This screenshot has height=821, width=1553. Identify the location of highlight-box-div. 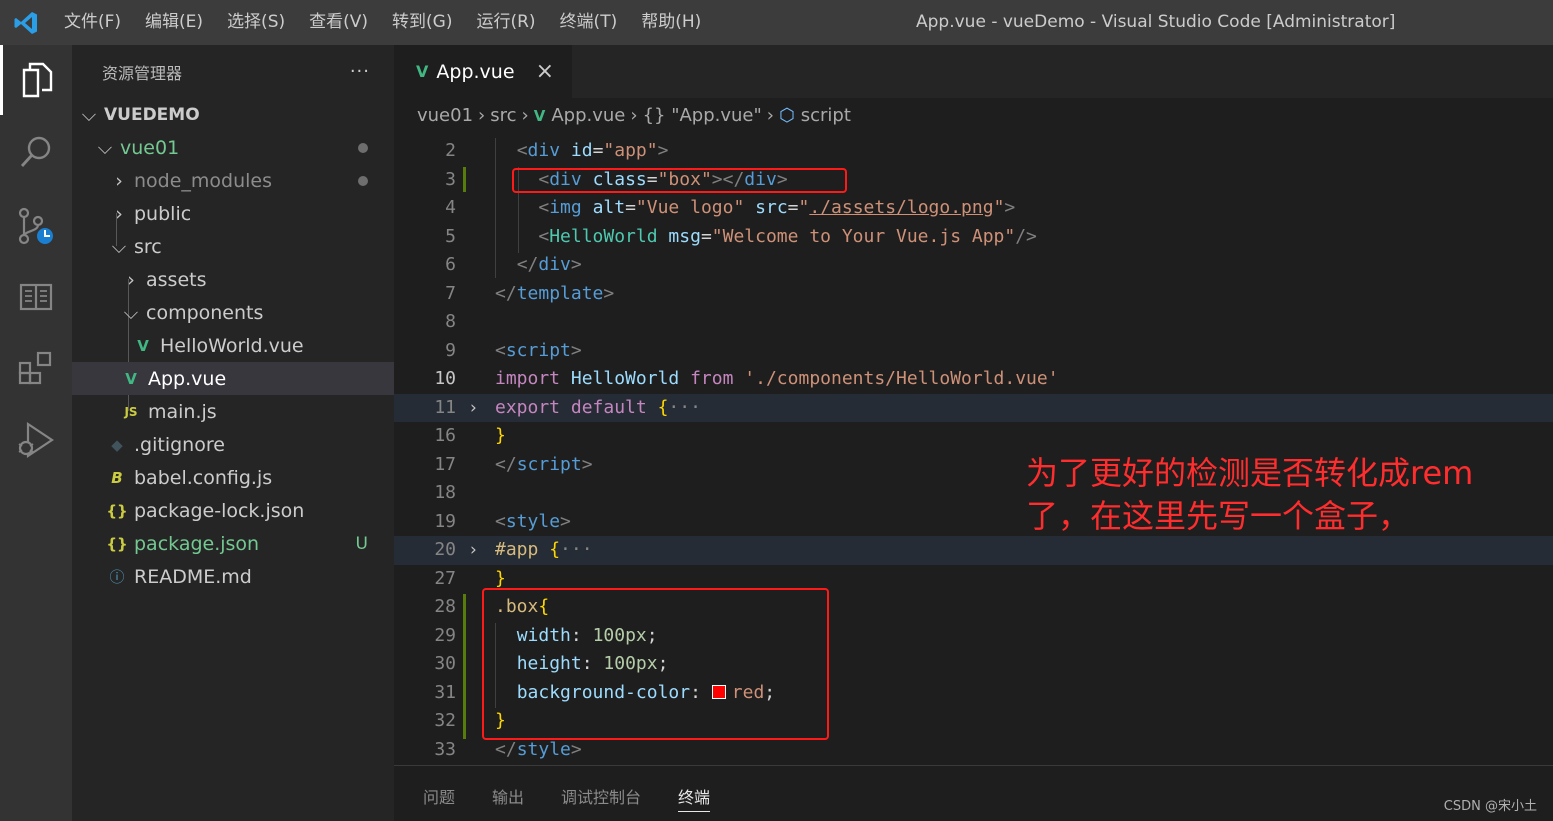
(679, 180).